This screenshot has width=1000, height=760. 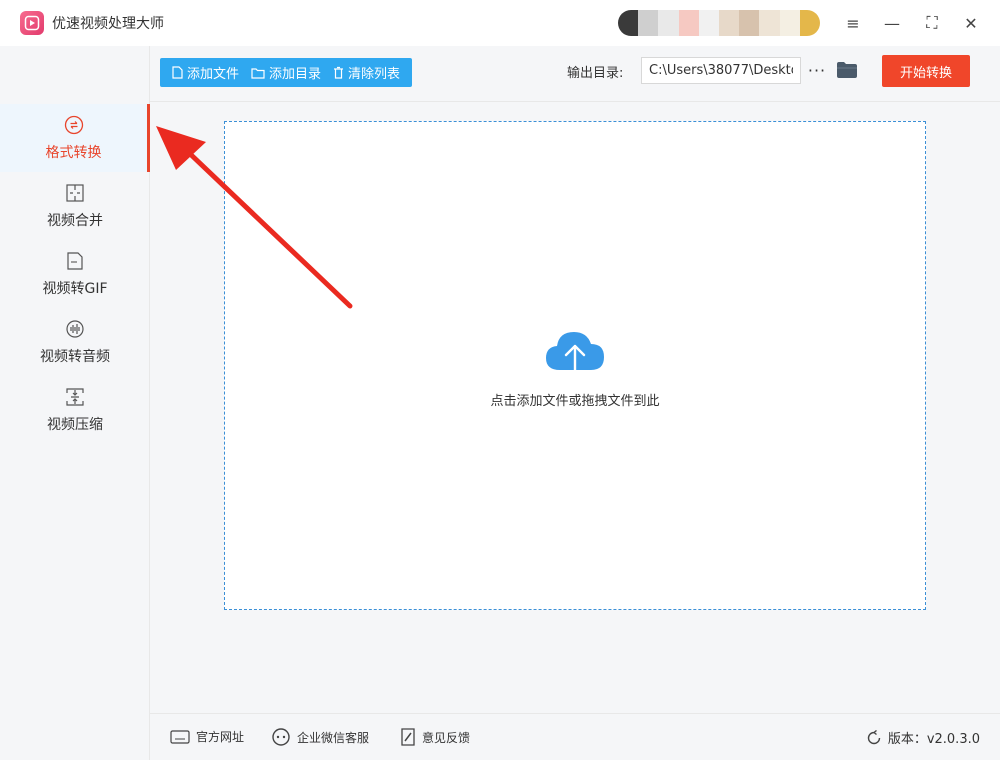 I want to click on wechat-icon, so click(x=281, y=737).